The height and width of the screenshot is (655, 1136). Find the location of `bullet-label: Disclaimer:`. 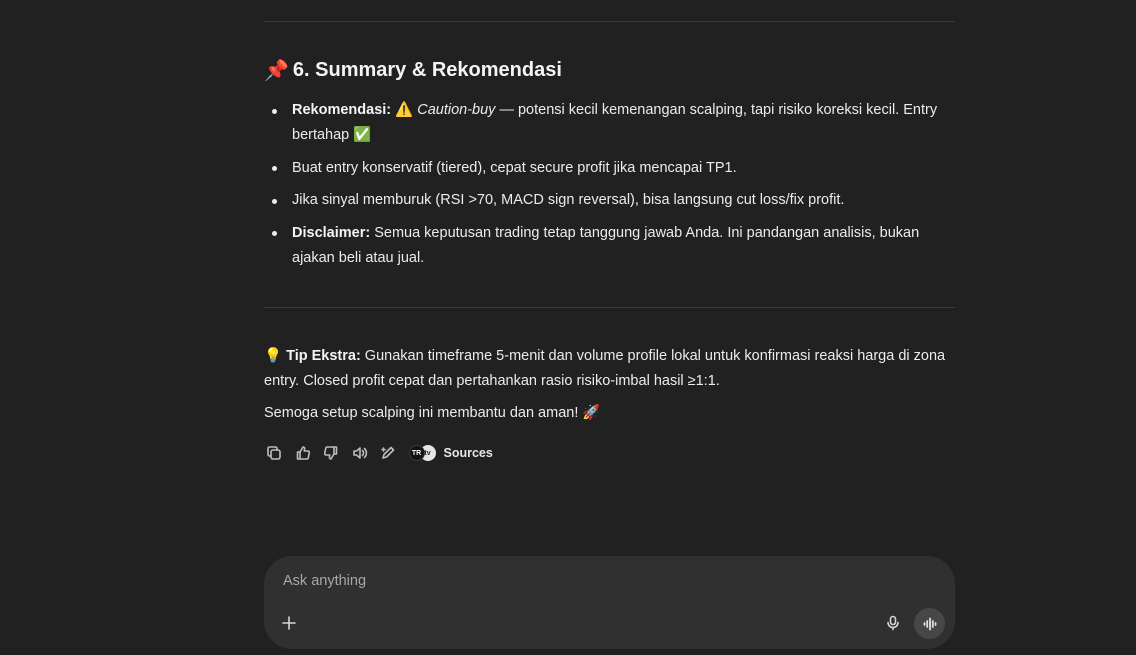

bullet-label: Disclaimer: is located at coordinates (331, 232).